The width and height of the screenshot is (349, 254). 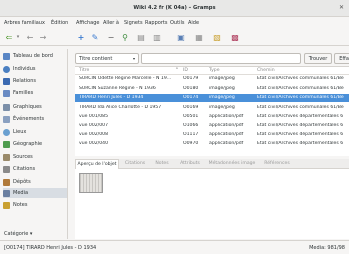 What do you see at coordinates (177, 23) in the screenshot?
I see `menu-outils: Outils` at bounding box center [177, 23].